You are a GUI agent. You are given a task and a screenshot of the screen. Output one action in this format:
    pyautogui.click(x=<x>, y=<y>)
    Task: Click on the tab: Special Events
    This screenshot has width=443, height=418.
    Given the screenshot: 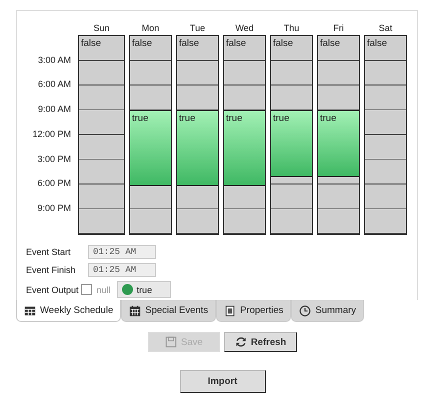 What is the action you would take?
    pyautogui.click(x=168, y=311)
    